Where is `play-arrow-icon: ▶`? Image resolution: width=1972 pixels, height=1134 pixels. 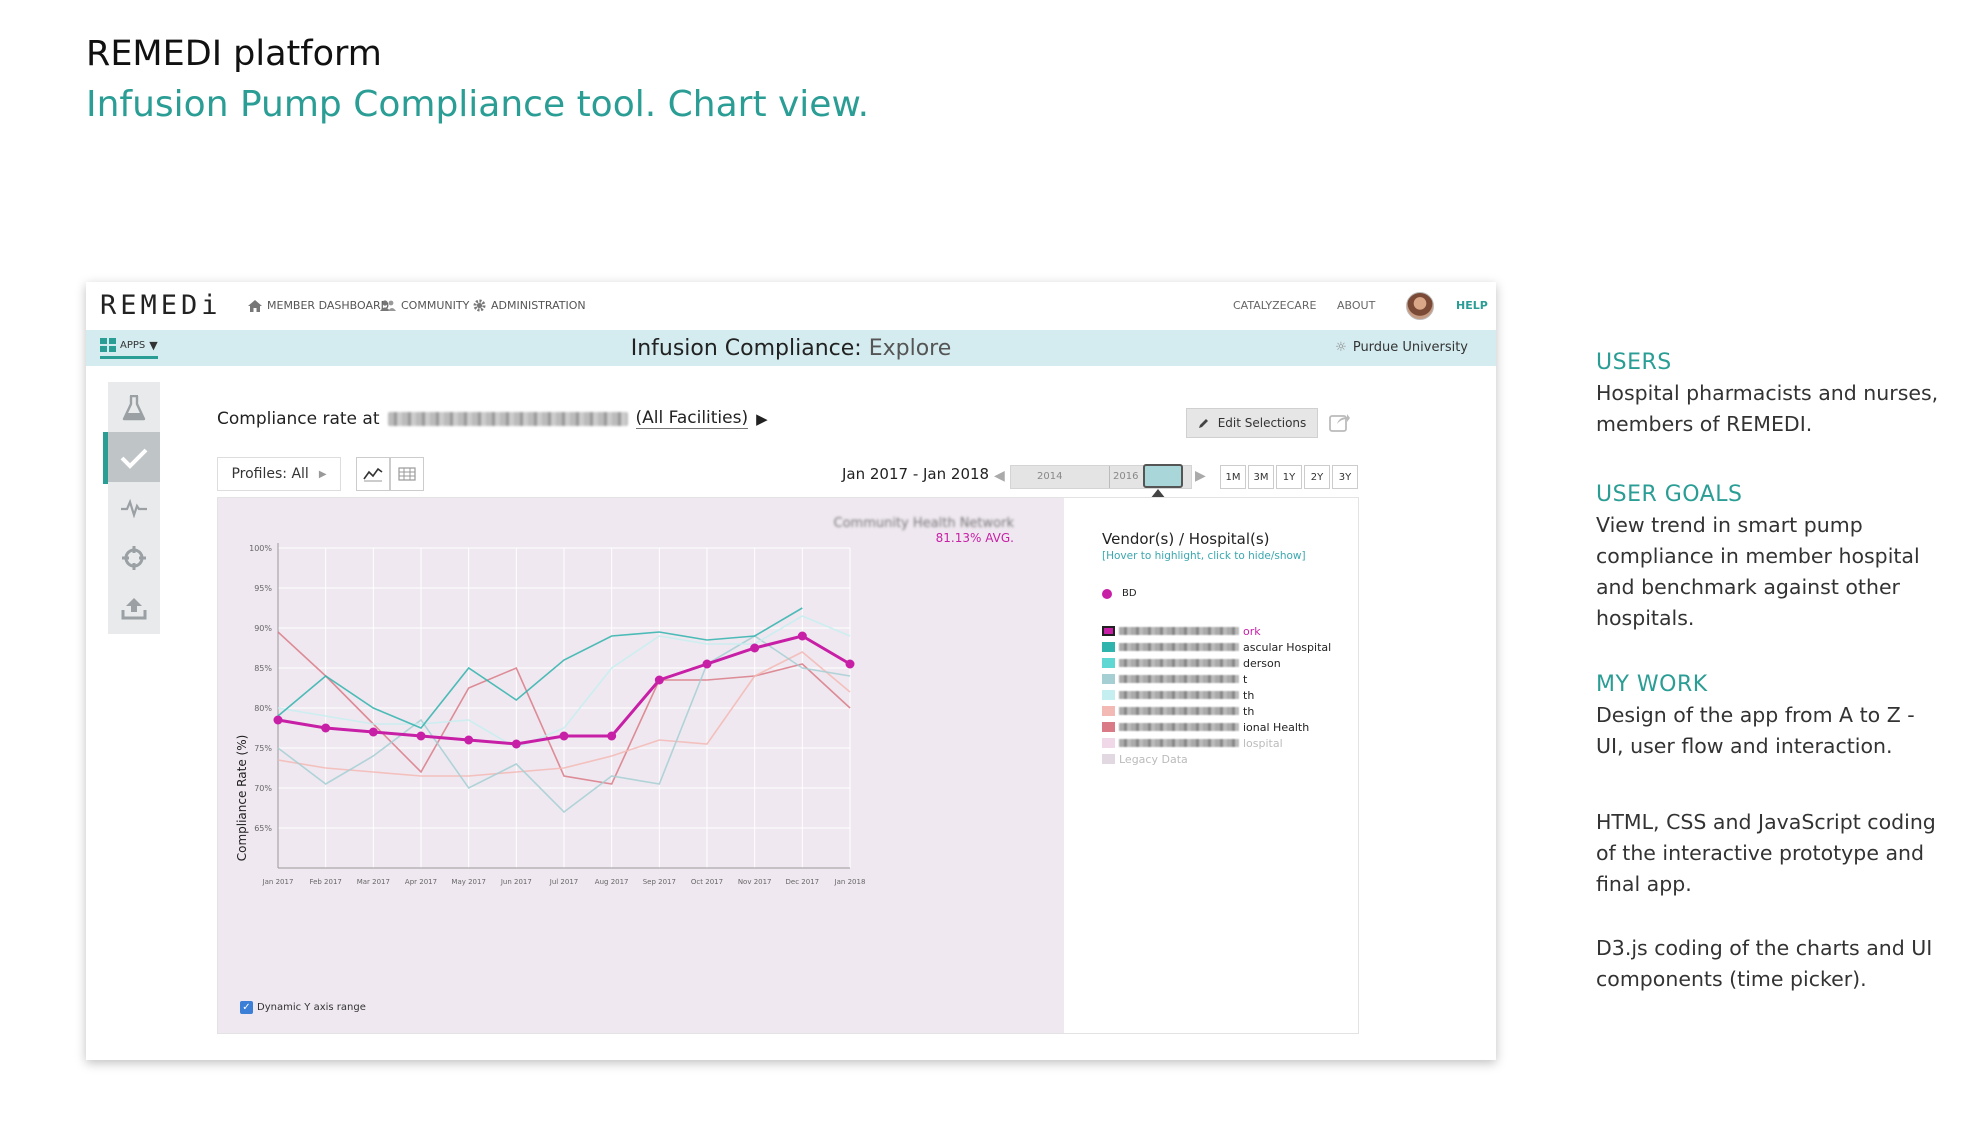 play-arrow-icon: ▶ is located at coordinates (762, 419).